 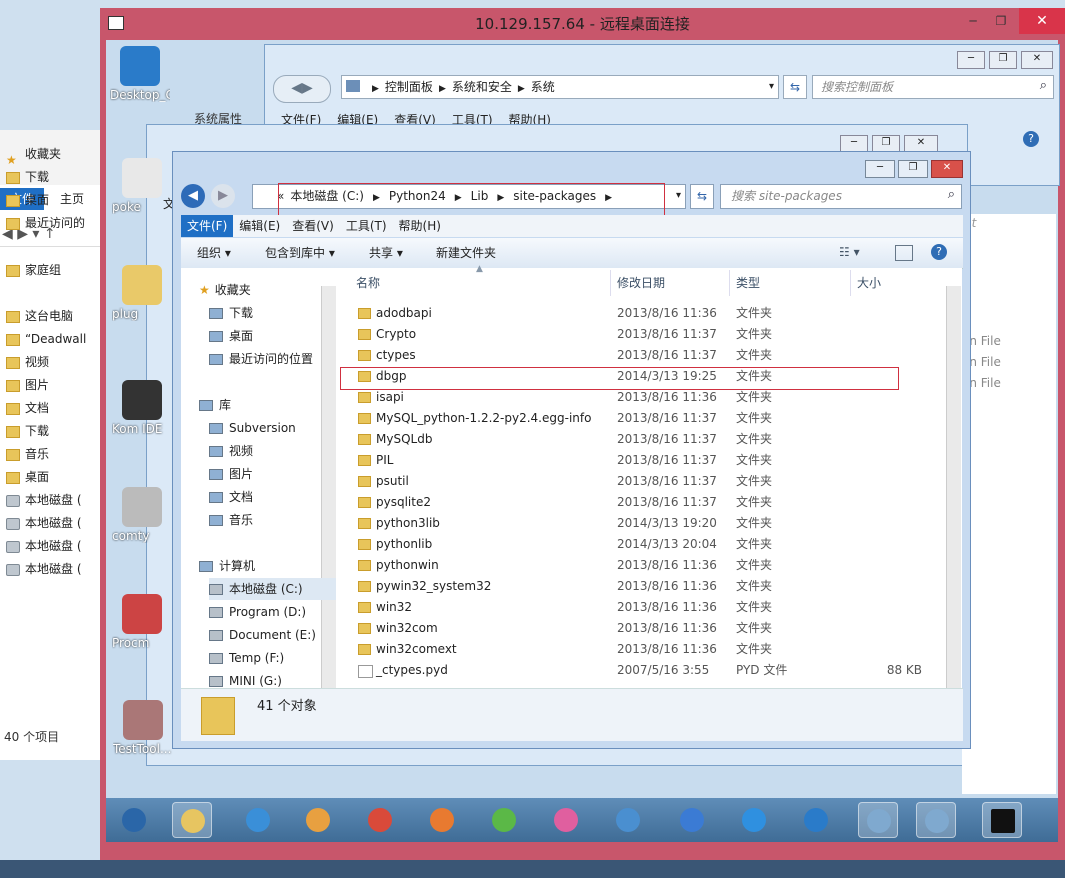 What do you see at coordinates (318, 820) in the screenshot?
I see `media-icon` at bounding box center [318, 820].